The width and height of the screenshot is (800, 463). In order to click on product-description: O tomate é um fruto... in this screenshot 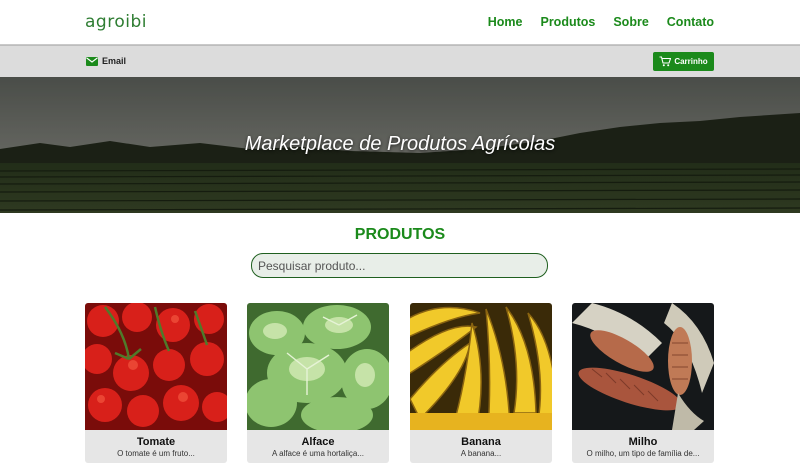, I will do `click(156, 453)`.